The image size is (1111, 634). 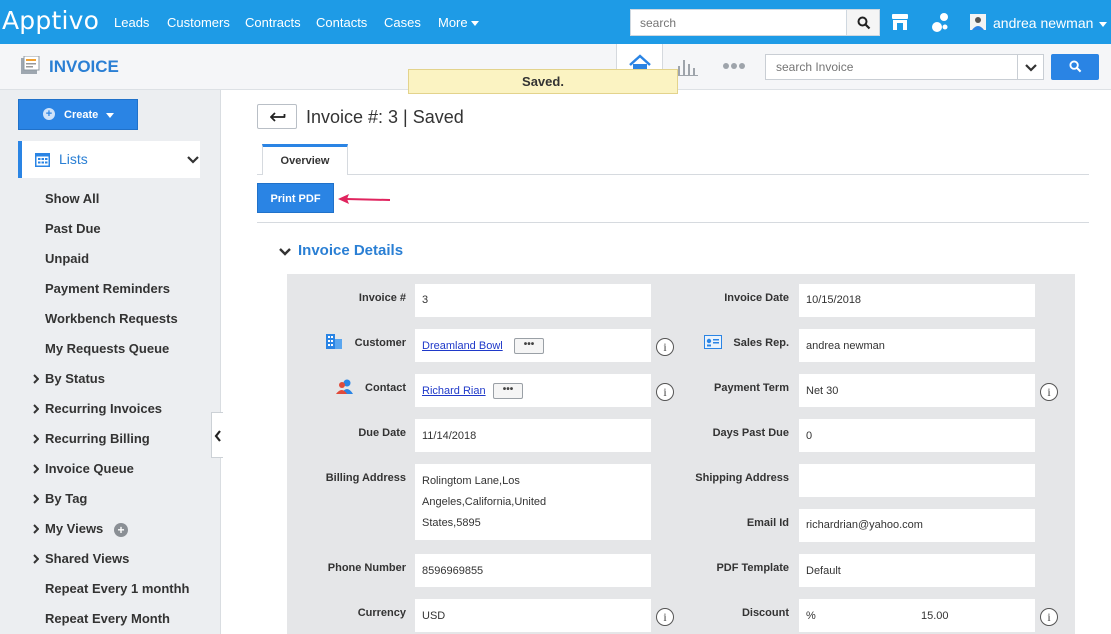 I want to click on invoice-no-field: 3, so click(x=533, y=300).